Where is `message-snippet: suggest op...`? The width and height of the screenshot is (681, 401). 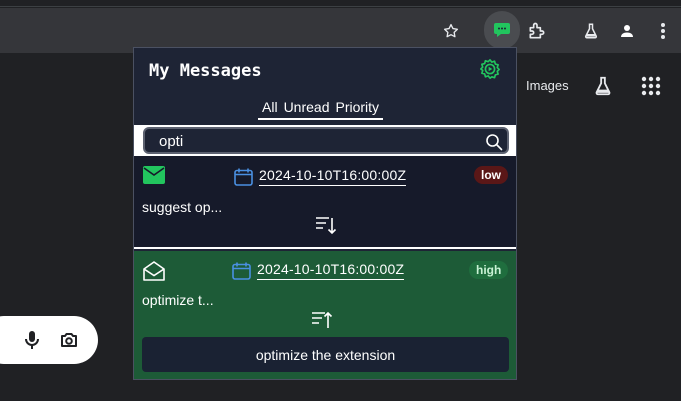
message-snippet: suggest op... is located at coordinates (182, 207).